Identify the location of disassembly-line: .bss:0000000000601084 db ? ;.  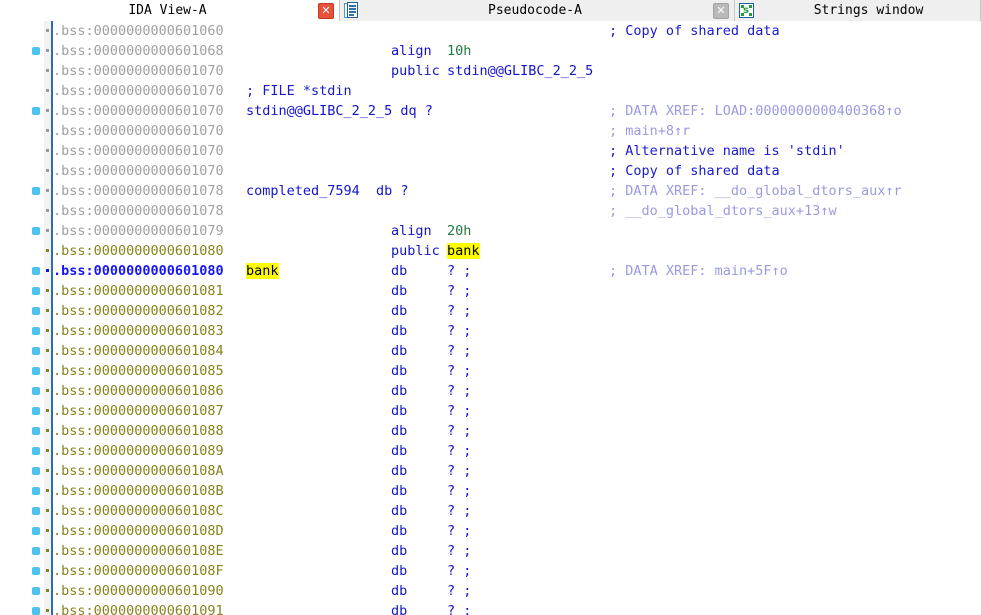
(490, 351).